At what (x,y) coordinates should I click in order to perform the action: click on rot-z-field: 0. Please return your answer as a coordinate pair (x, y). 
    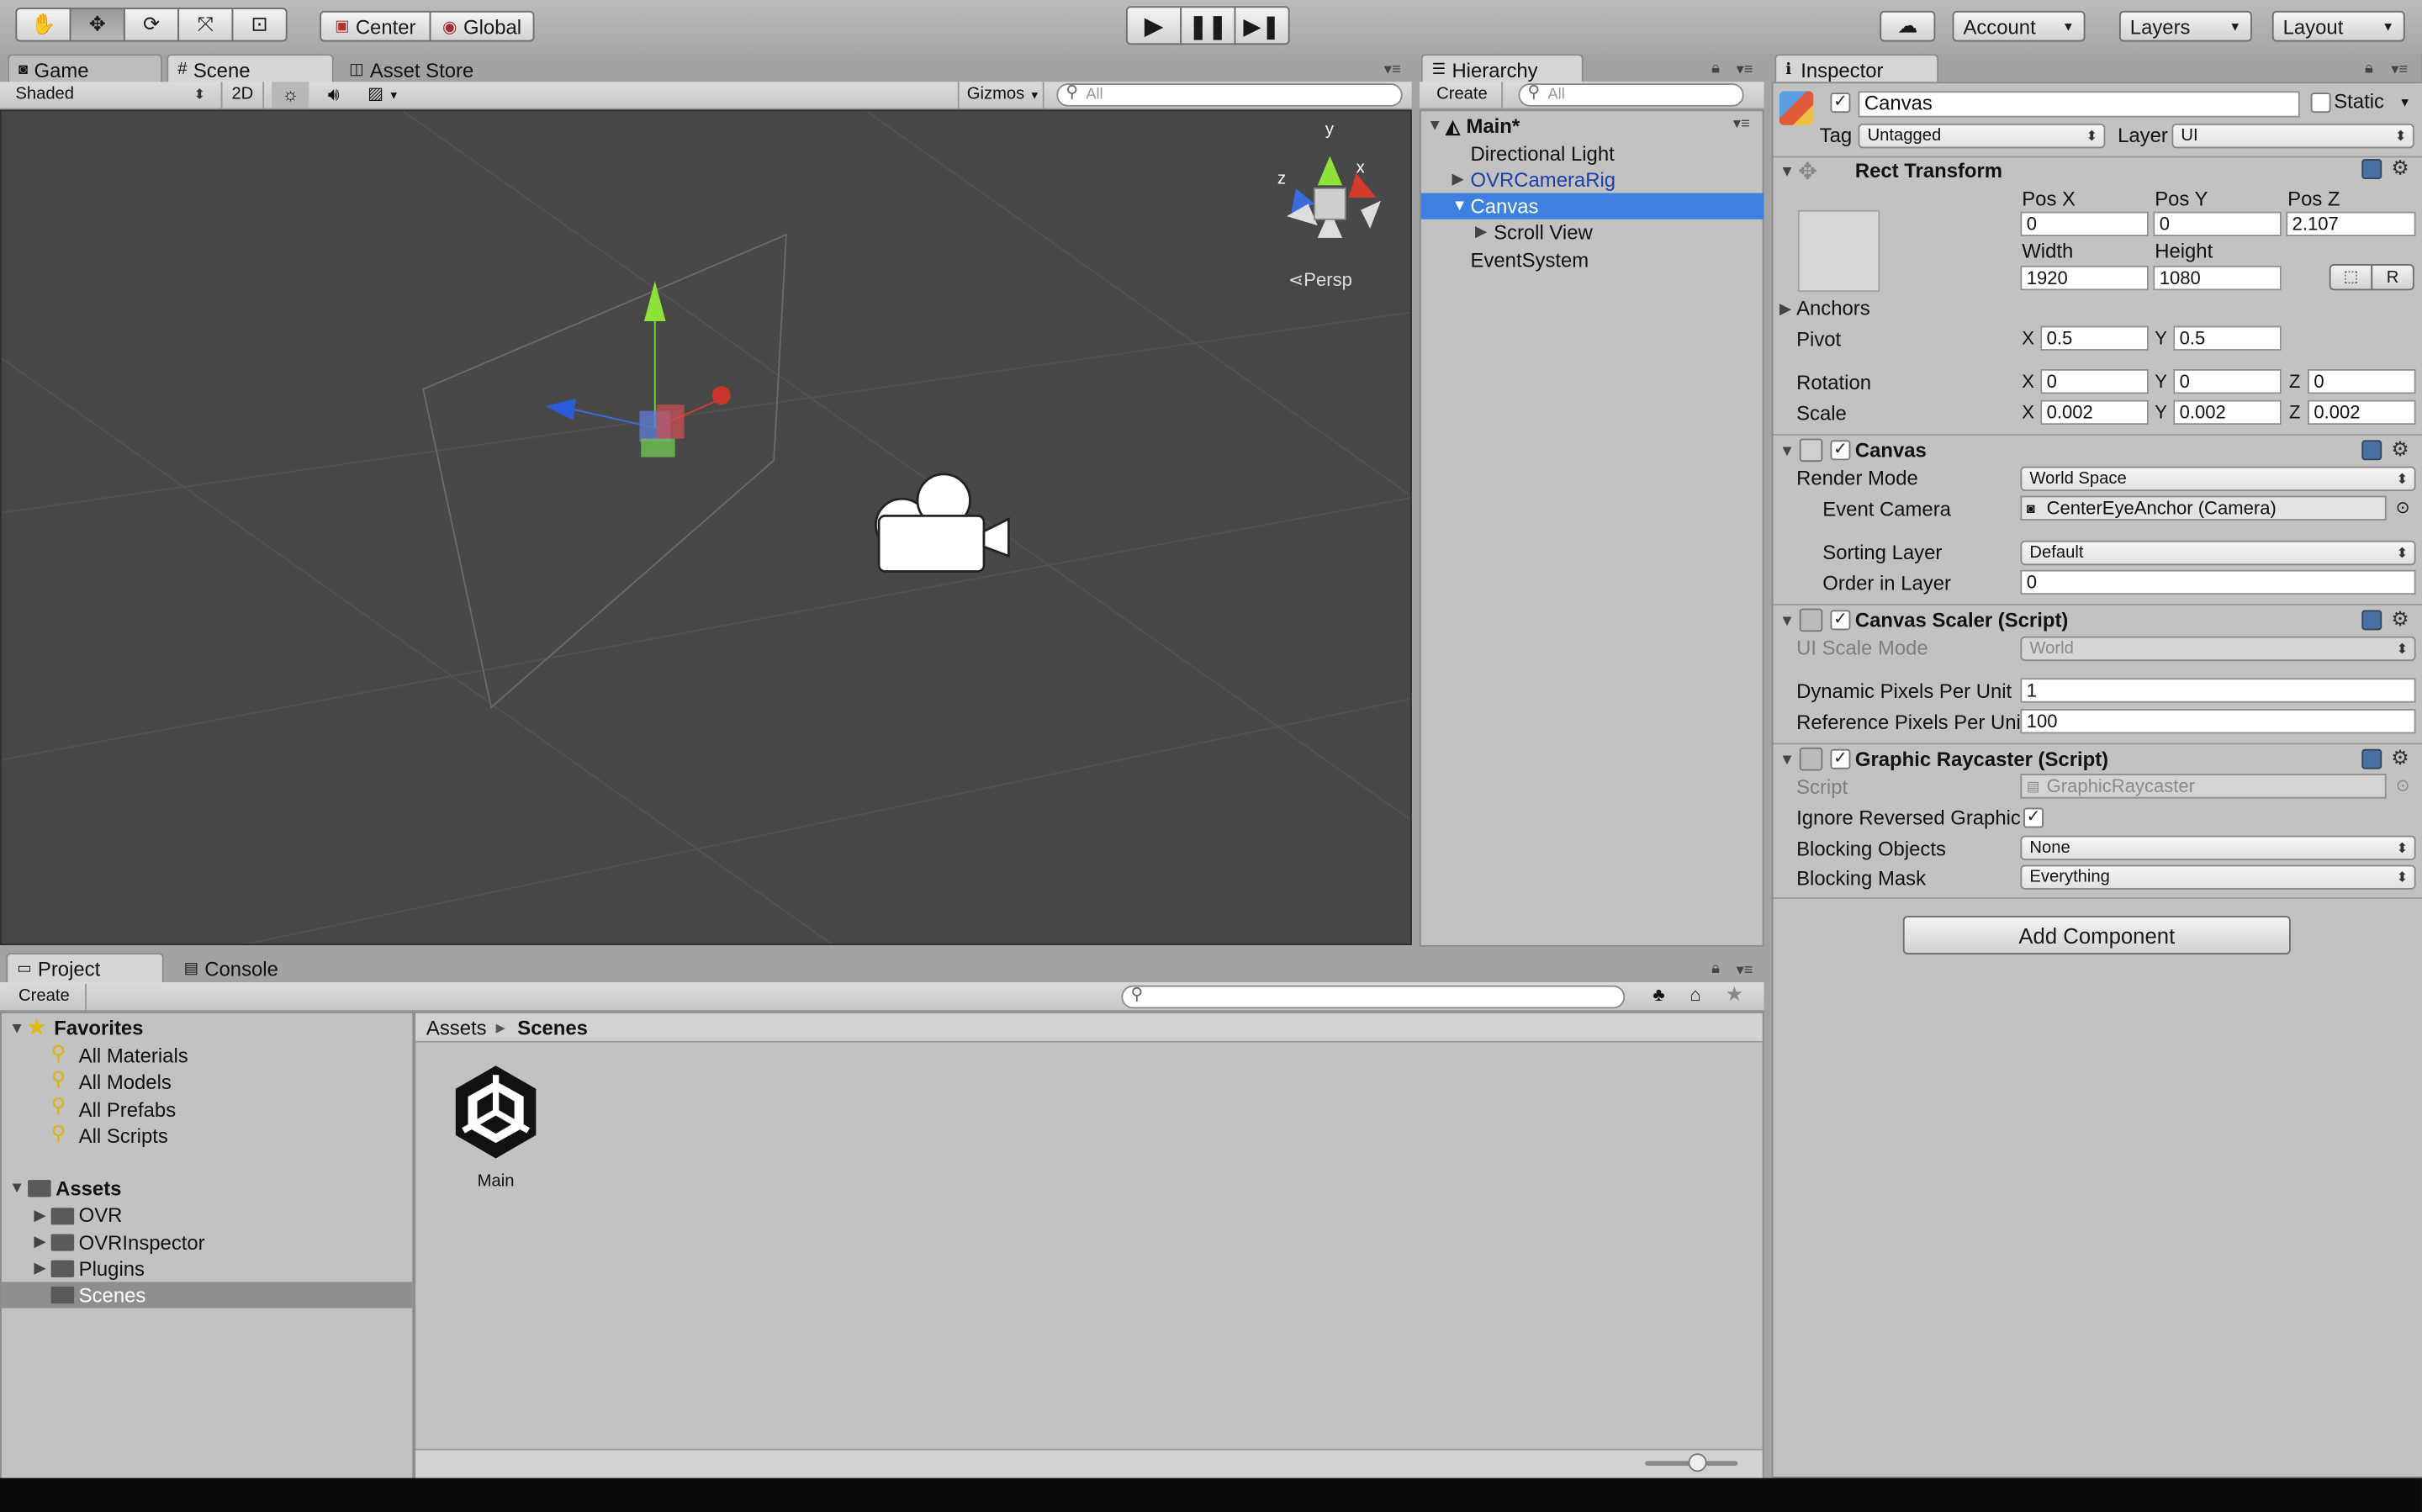
    Looking at the image, I should click on (2362, 381).